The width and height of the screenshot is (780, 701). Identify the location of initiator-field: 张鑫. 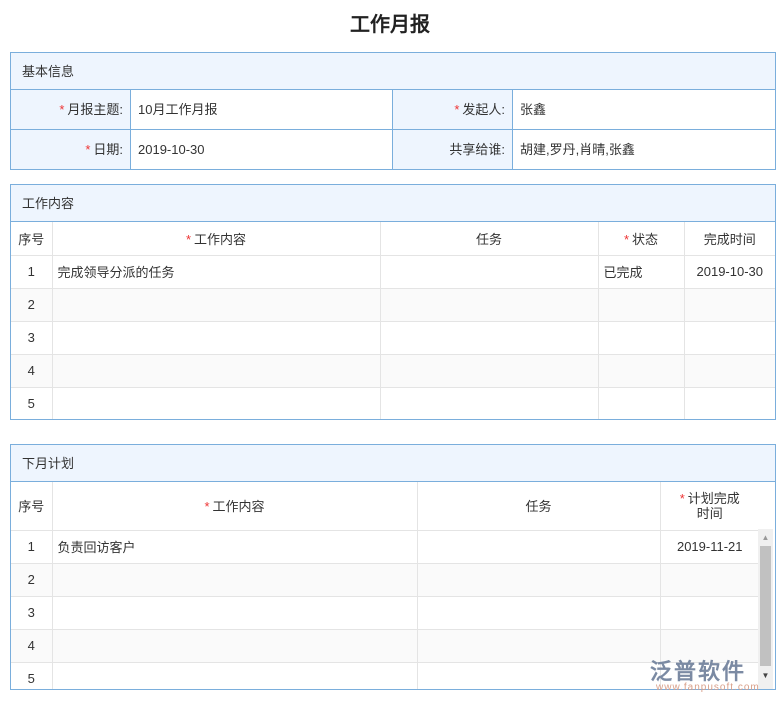
(644, 110).